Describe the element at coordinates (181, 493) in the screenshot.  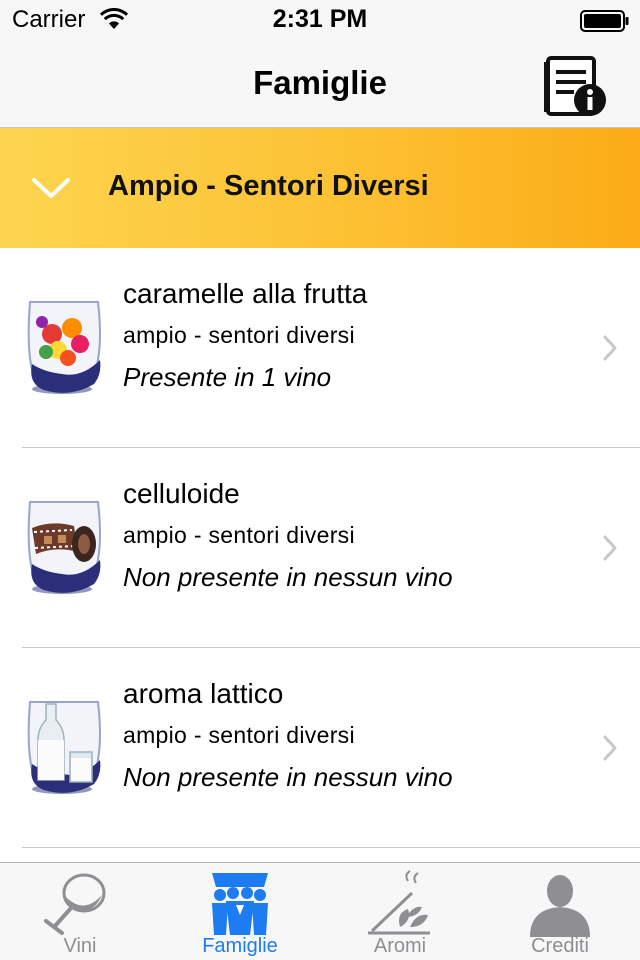
I see `item-title: celluloide` at that location.